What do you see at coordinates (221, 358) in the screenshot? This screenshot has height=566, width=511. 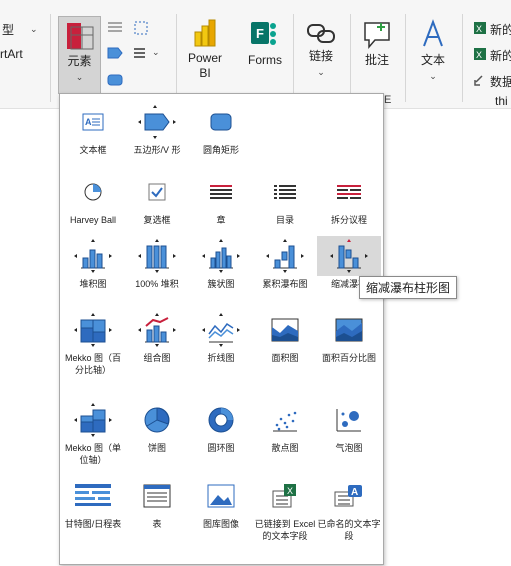 I see `item-label: 折线图` at bounding box center [221, 358].